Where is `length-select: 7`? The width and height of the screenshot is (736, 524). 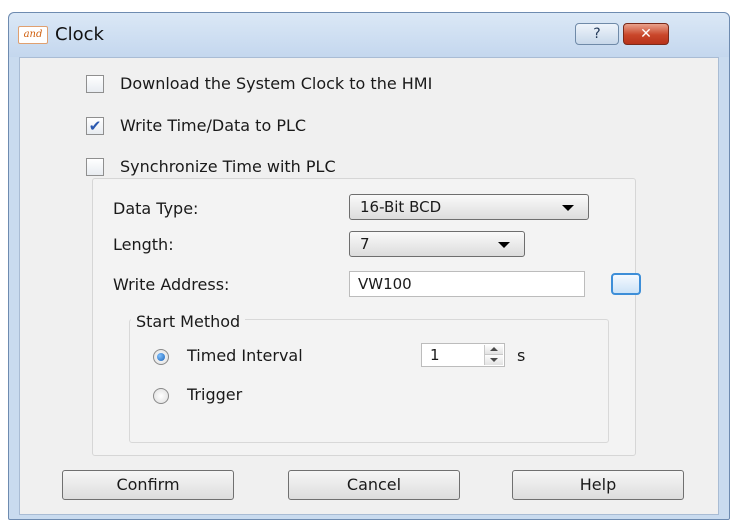 length-select: 7 is located at coordinates (437, 244).